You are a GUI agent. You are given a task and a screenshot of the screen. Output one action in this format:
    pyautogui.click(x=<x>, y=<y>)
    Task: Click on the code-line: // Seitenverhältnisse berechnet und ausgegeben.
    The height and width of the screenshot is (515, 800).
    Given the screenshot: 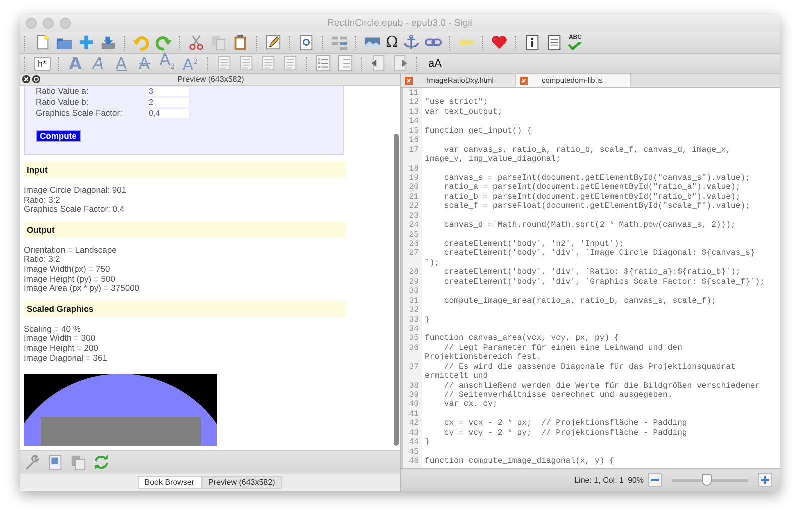 What is the action you would take?
    pyautogui.click(x=558, y=395)
    